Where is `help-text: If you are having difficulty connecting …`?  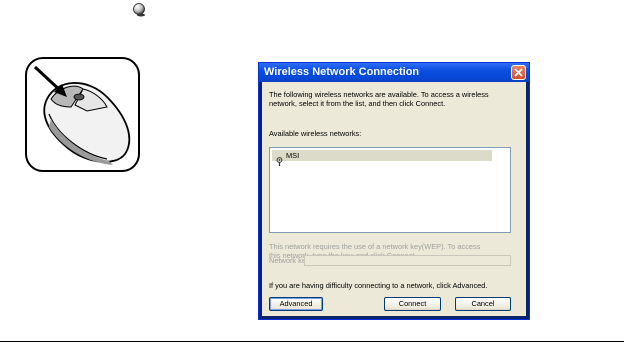
help-text: If you are having difficulty connecting … is located at coordinates (378, 285).